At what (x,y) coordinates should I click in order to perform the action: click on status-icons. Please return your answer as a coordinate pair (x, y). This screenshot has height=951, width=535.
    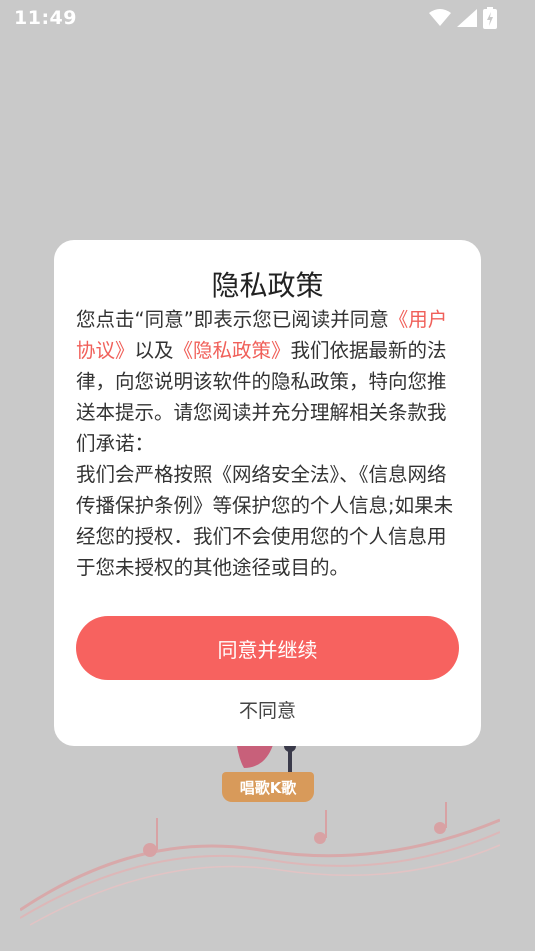
    Looking at the image, I should click on (463, 18).